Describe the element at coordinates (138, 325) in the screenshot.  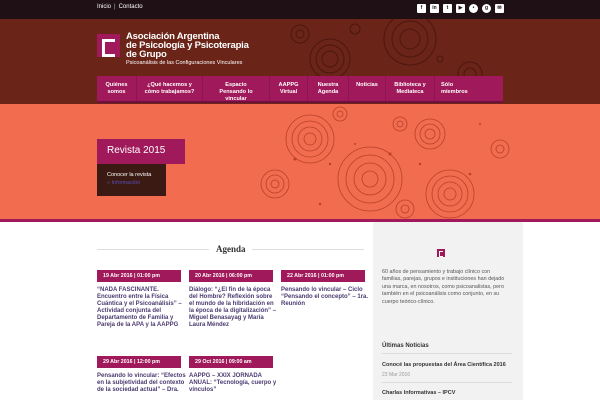
I see `event-line: Pareja de la APA y la AAPPG` at that location.